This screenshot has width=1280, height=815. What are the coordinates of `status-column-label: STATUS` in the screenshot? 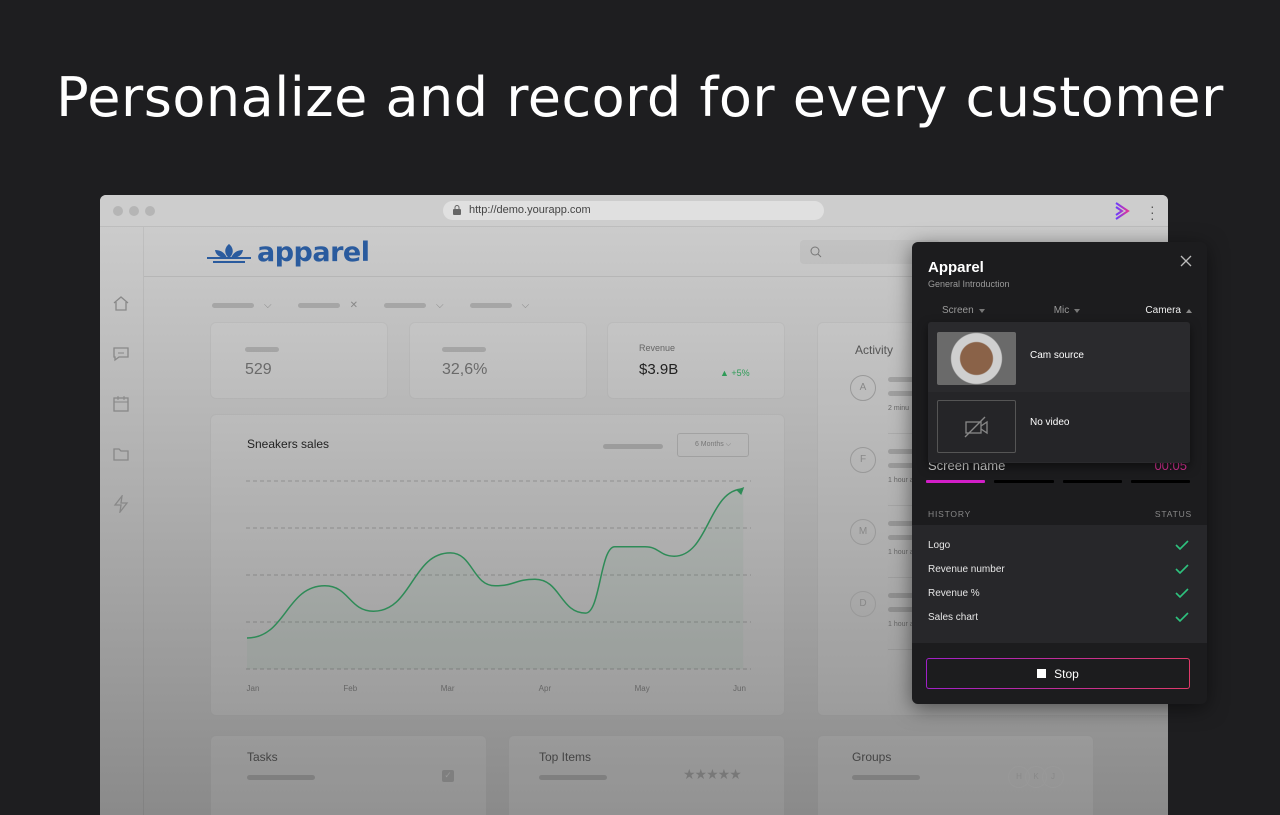 It's located at (1173, 514).